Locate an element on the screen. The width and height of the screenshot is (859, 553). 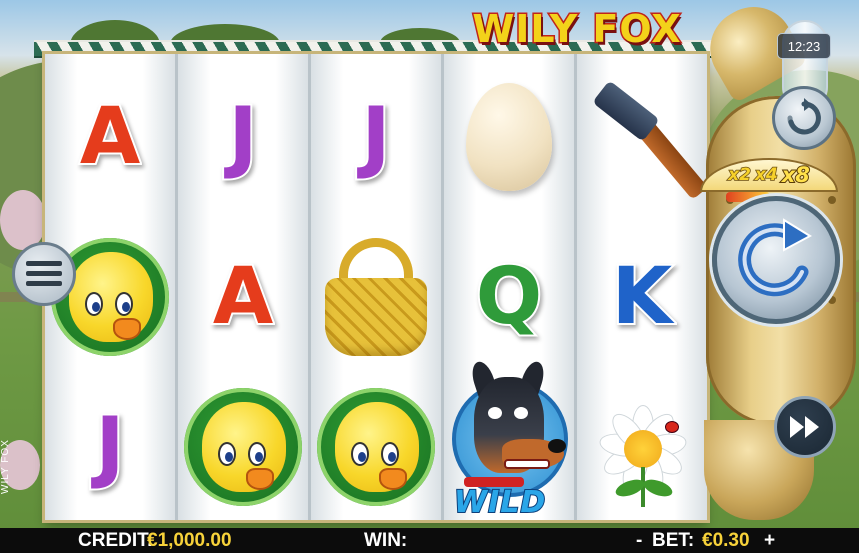
symbol-basket is located at coordinates (376, 297).